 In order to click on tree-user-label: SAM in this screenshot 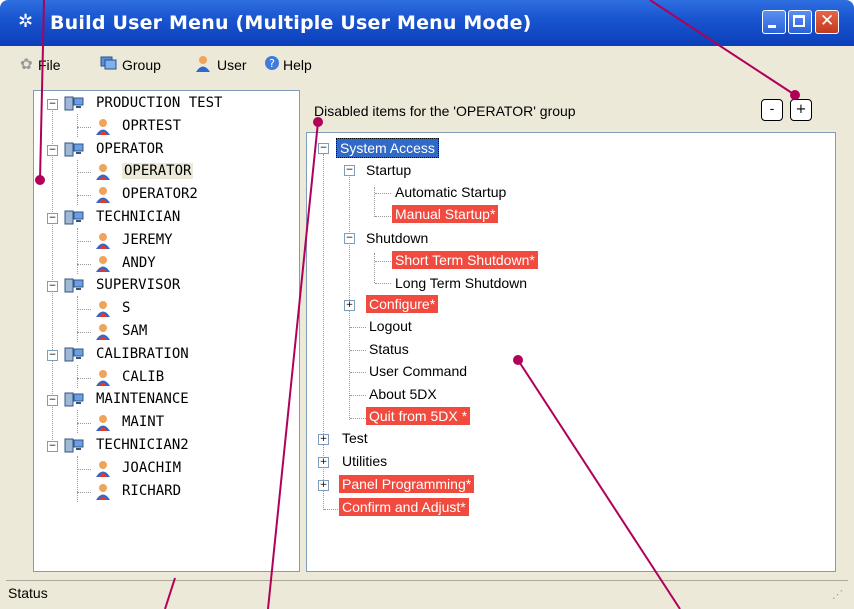, I will do `click(134, 331)`.